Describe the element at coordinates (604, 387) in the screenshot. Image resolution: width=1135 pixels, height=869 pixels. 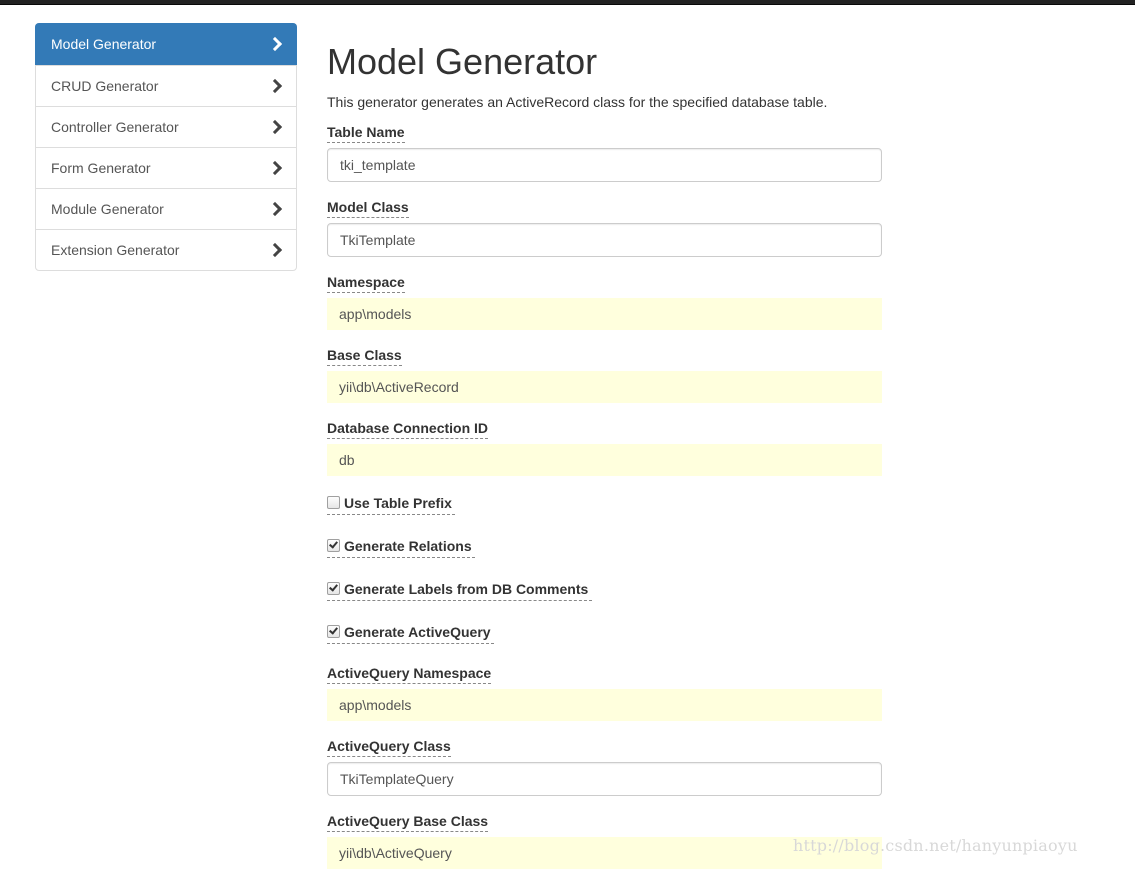
I see `base-class-field: yii\db\ActiveRecord` at that location.